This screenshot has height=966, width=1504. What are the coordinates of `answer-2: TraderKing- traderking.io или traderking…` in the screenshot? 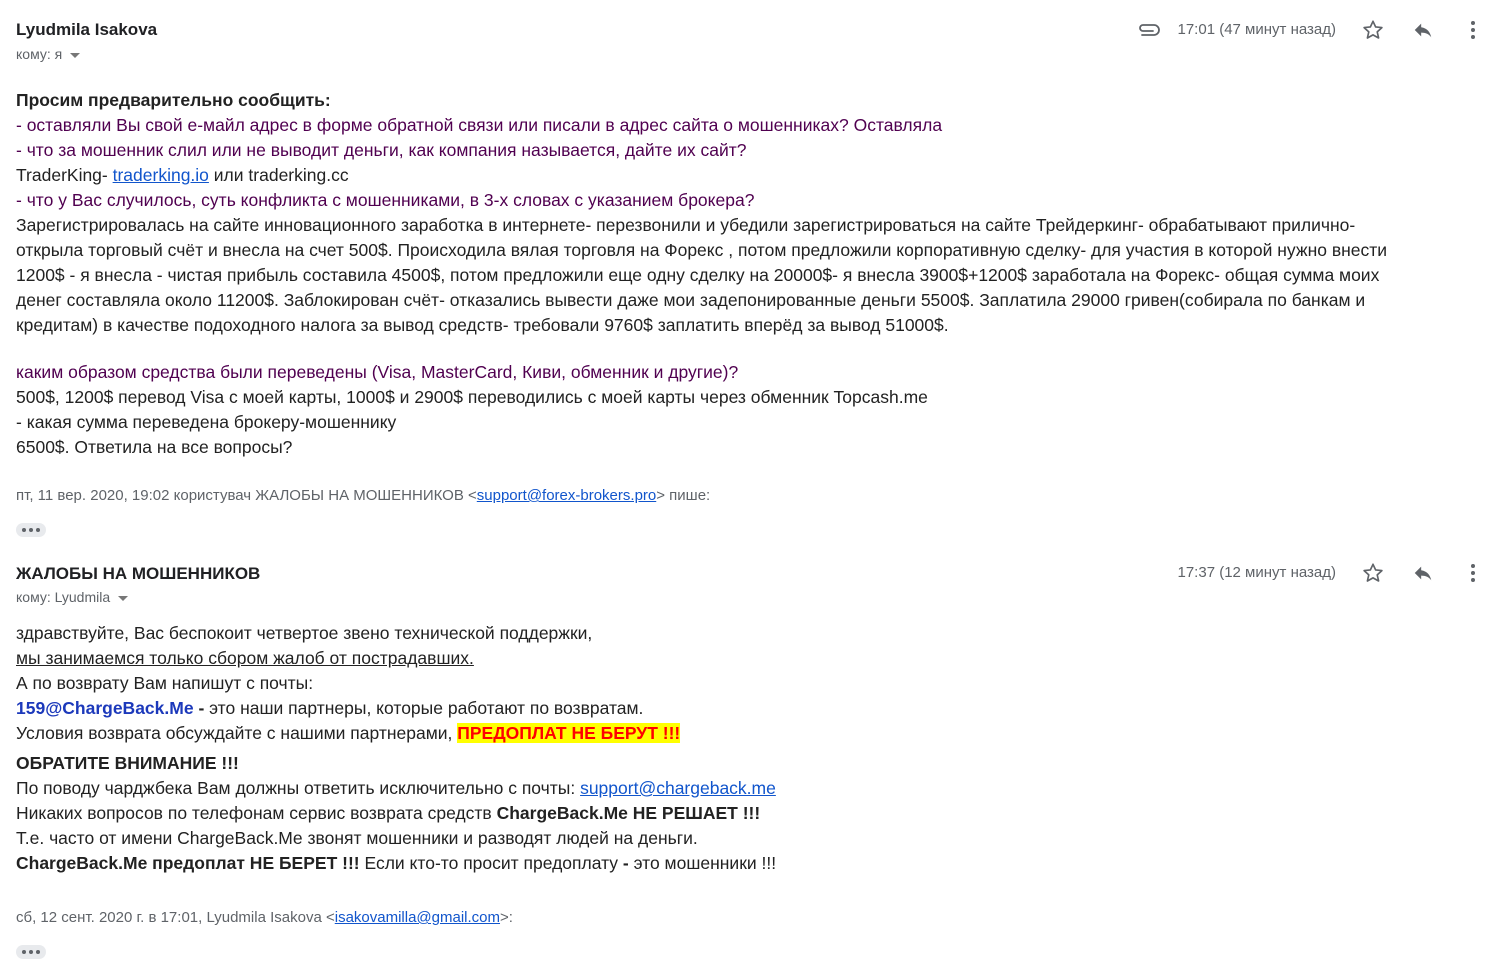 It's located at (182, 175).